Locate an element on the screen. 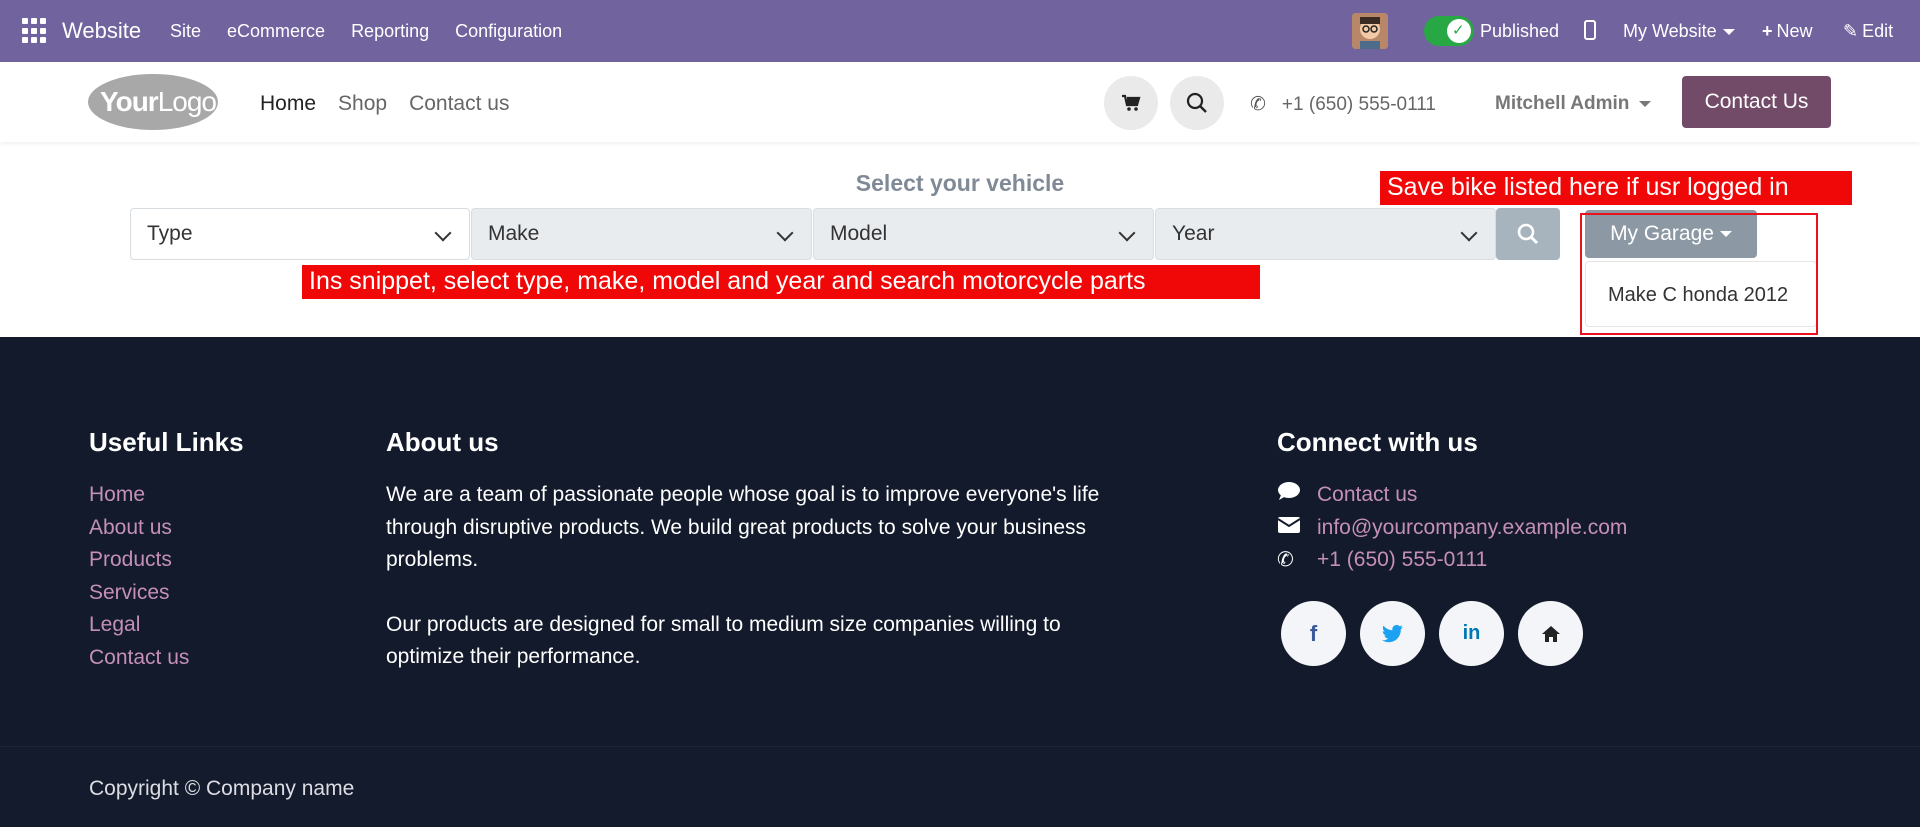 The image size is (1920, 827). website-switcher: My Website is located at coordinates (1679, 31).